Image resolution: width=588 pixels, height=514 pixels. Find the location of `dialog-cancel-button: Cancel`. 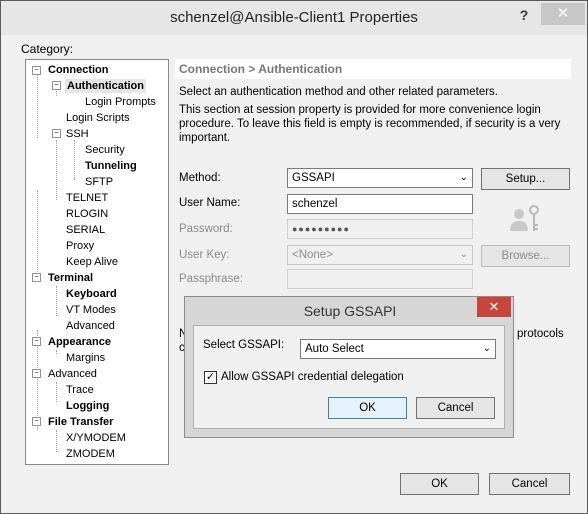

dialog-cancel-button: Cancel is located at coordinates (455, 408).